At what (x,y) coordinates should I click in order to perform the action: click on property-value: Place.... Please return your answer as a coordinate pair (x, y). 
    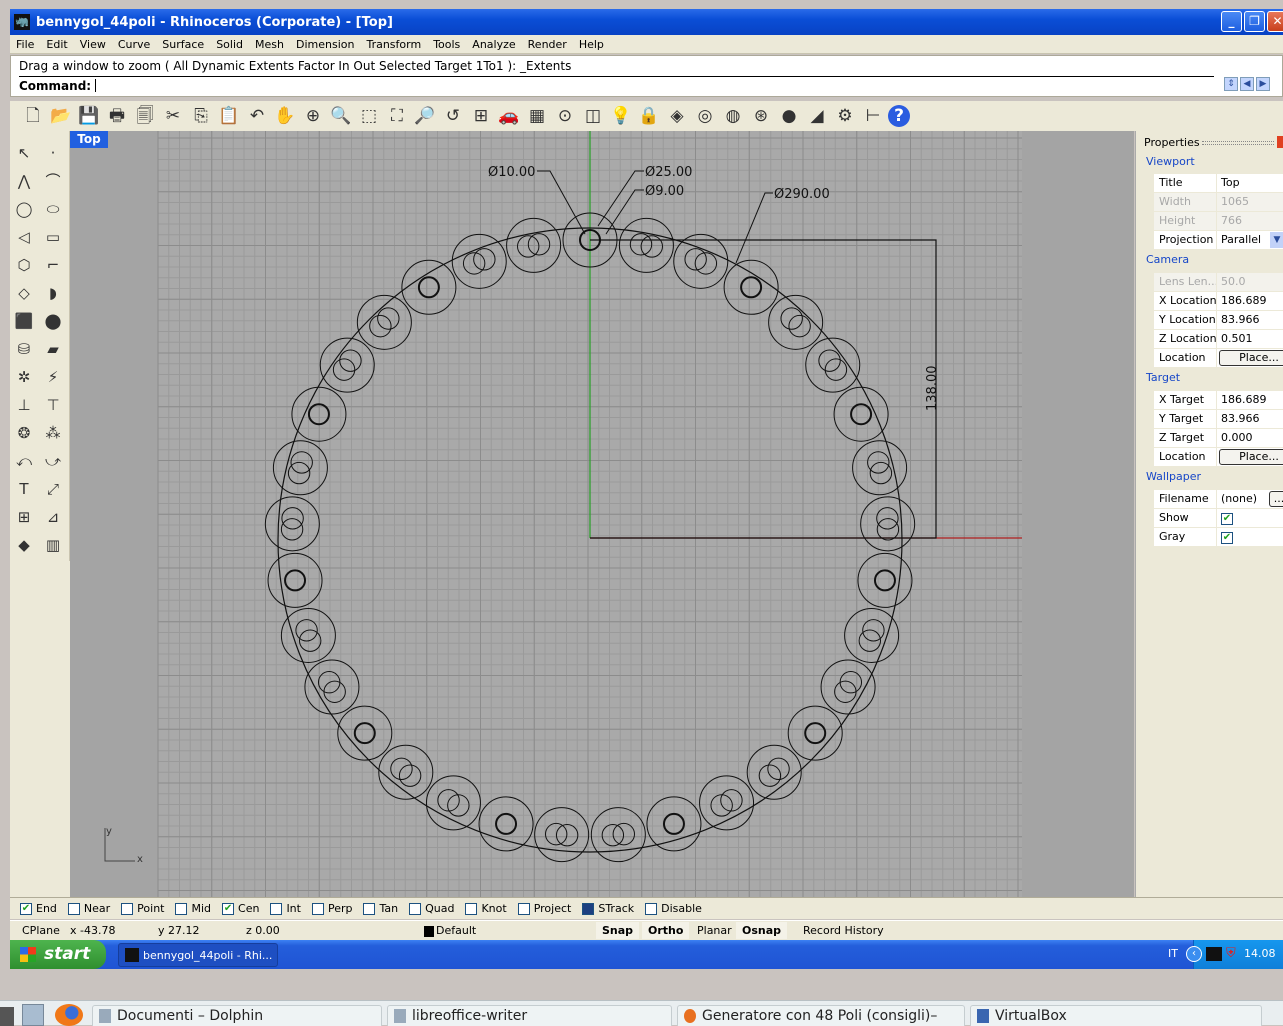
    Looking at the image, I should click on (1250, 358).